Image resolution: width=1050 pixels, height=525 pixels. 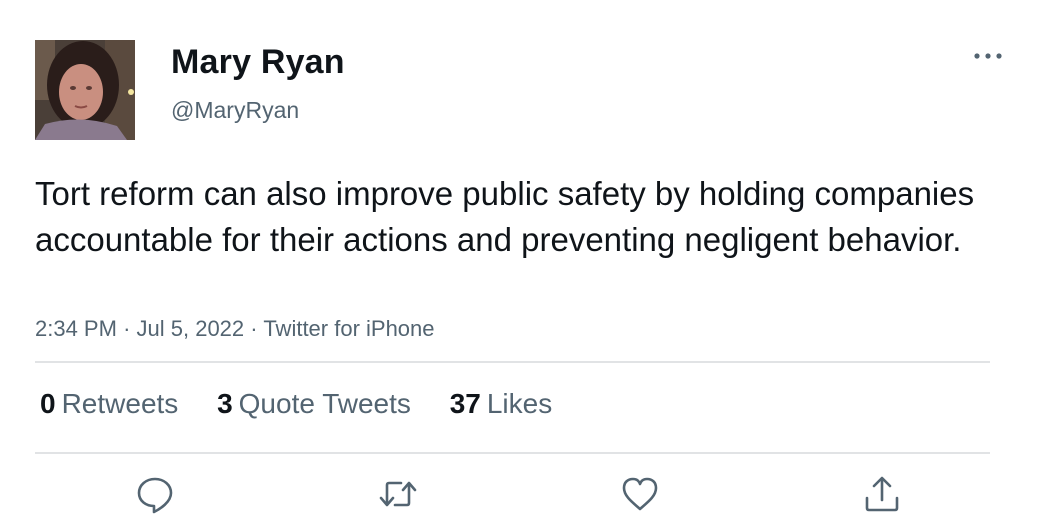 I want to click on share-button, so click(x=882, y=494).